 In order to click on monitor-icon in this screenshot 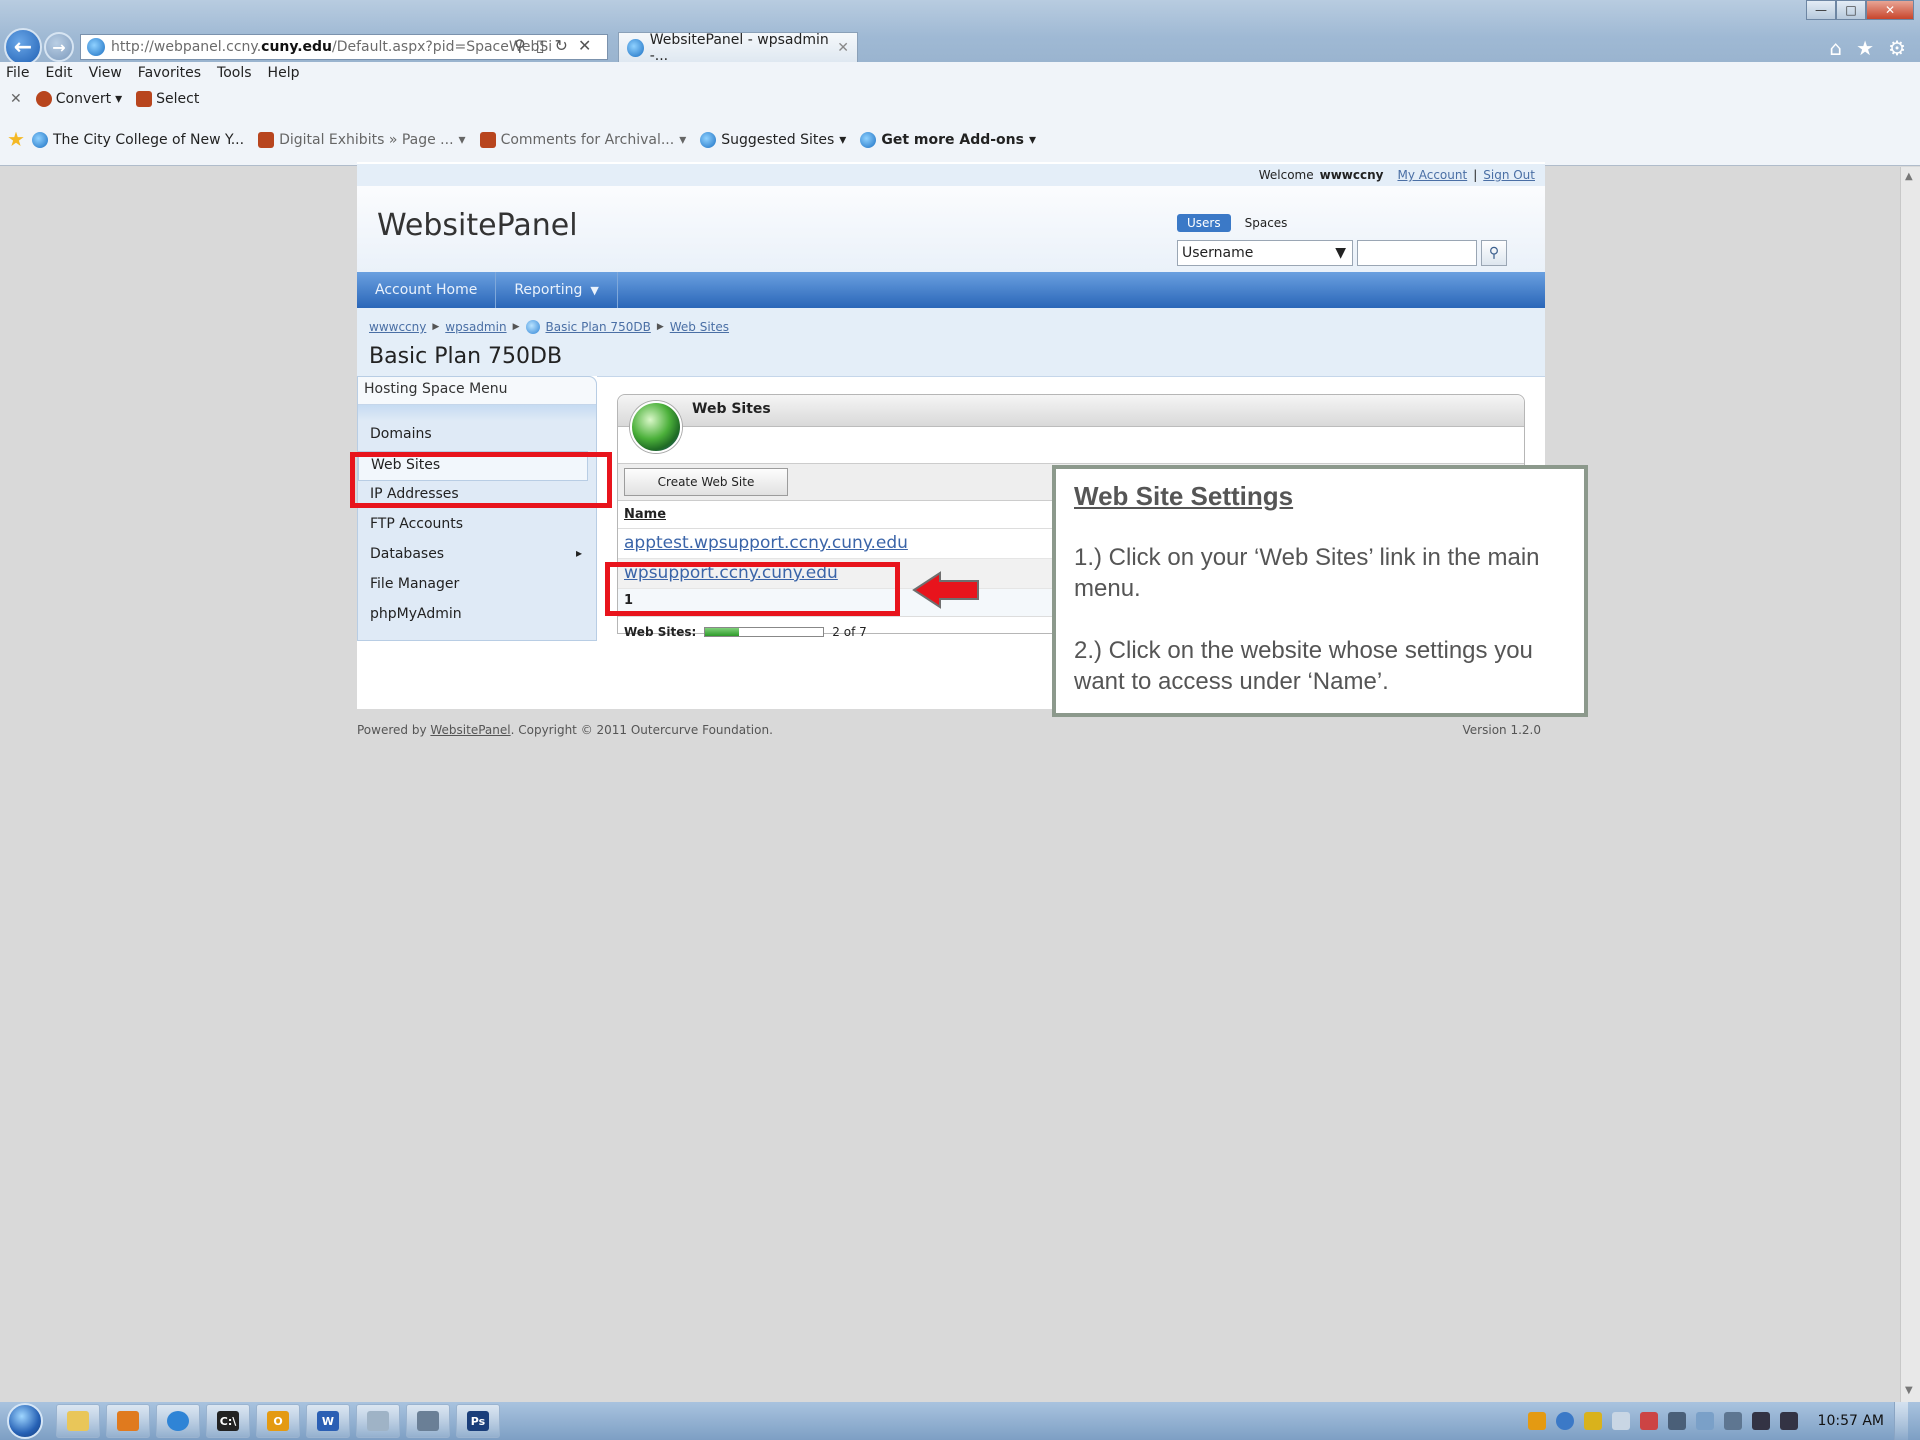, I will do `click(428, 1421)`.